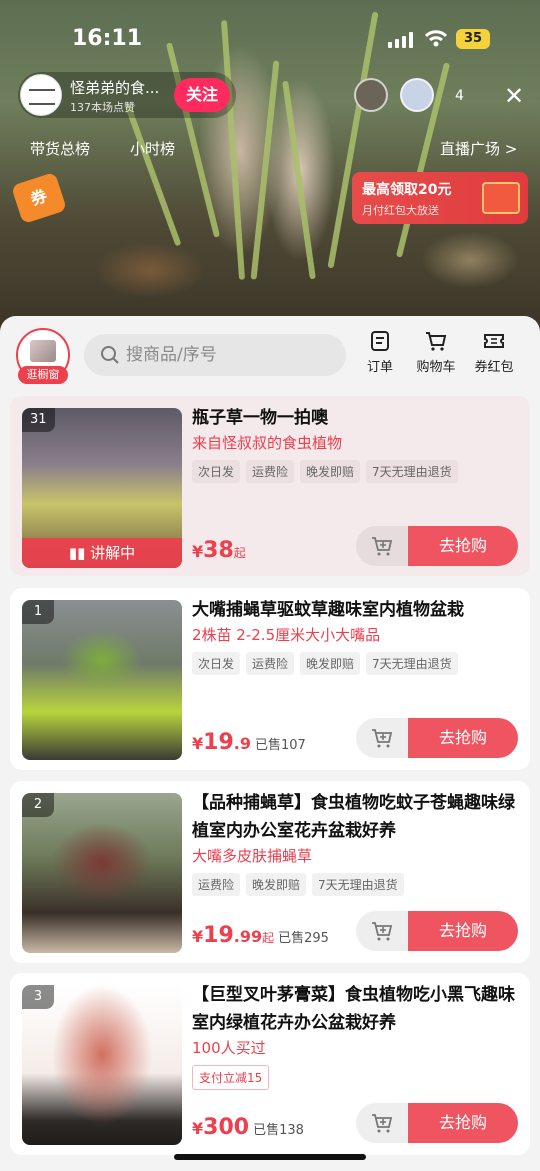 The image size is (540, 1171). Describe the element at coordinates (407, 190) in the screenshot. I see `red-packet-title: 最高领取20元` at that location.